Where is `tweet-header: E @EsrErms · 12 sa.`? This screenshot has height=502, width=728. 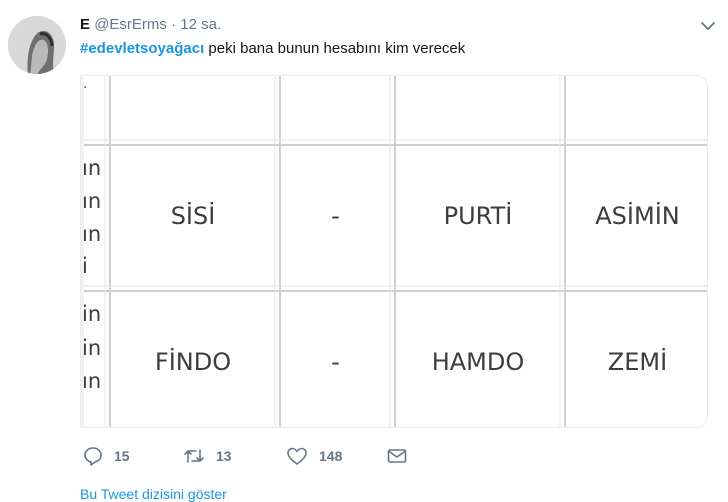
tweet-header: E @EsrErms · 12 sa. is located at coordinates (150, 25).